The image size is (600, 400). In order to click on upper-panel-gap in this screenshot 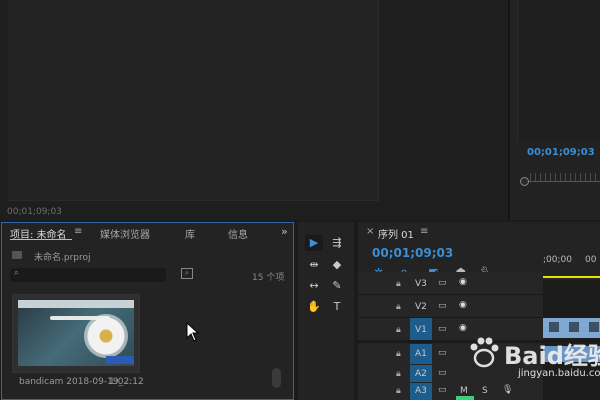, I will do `click(445, 110)`.